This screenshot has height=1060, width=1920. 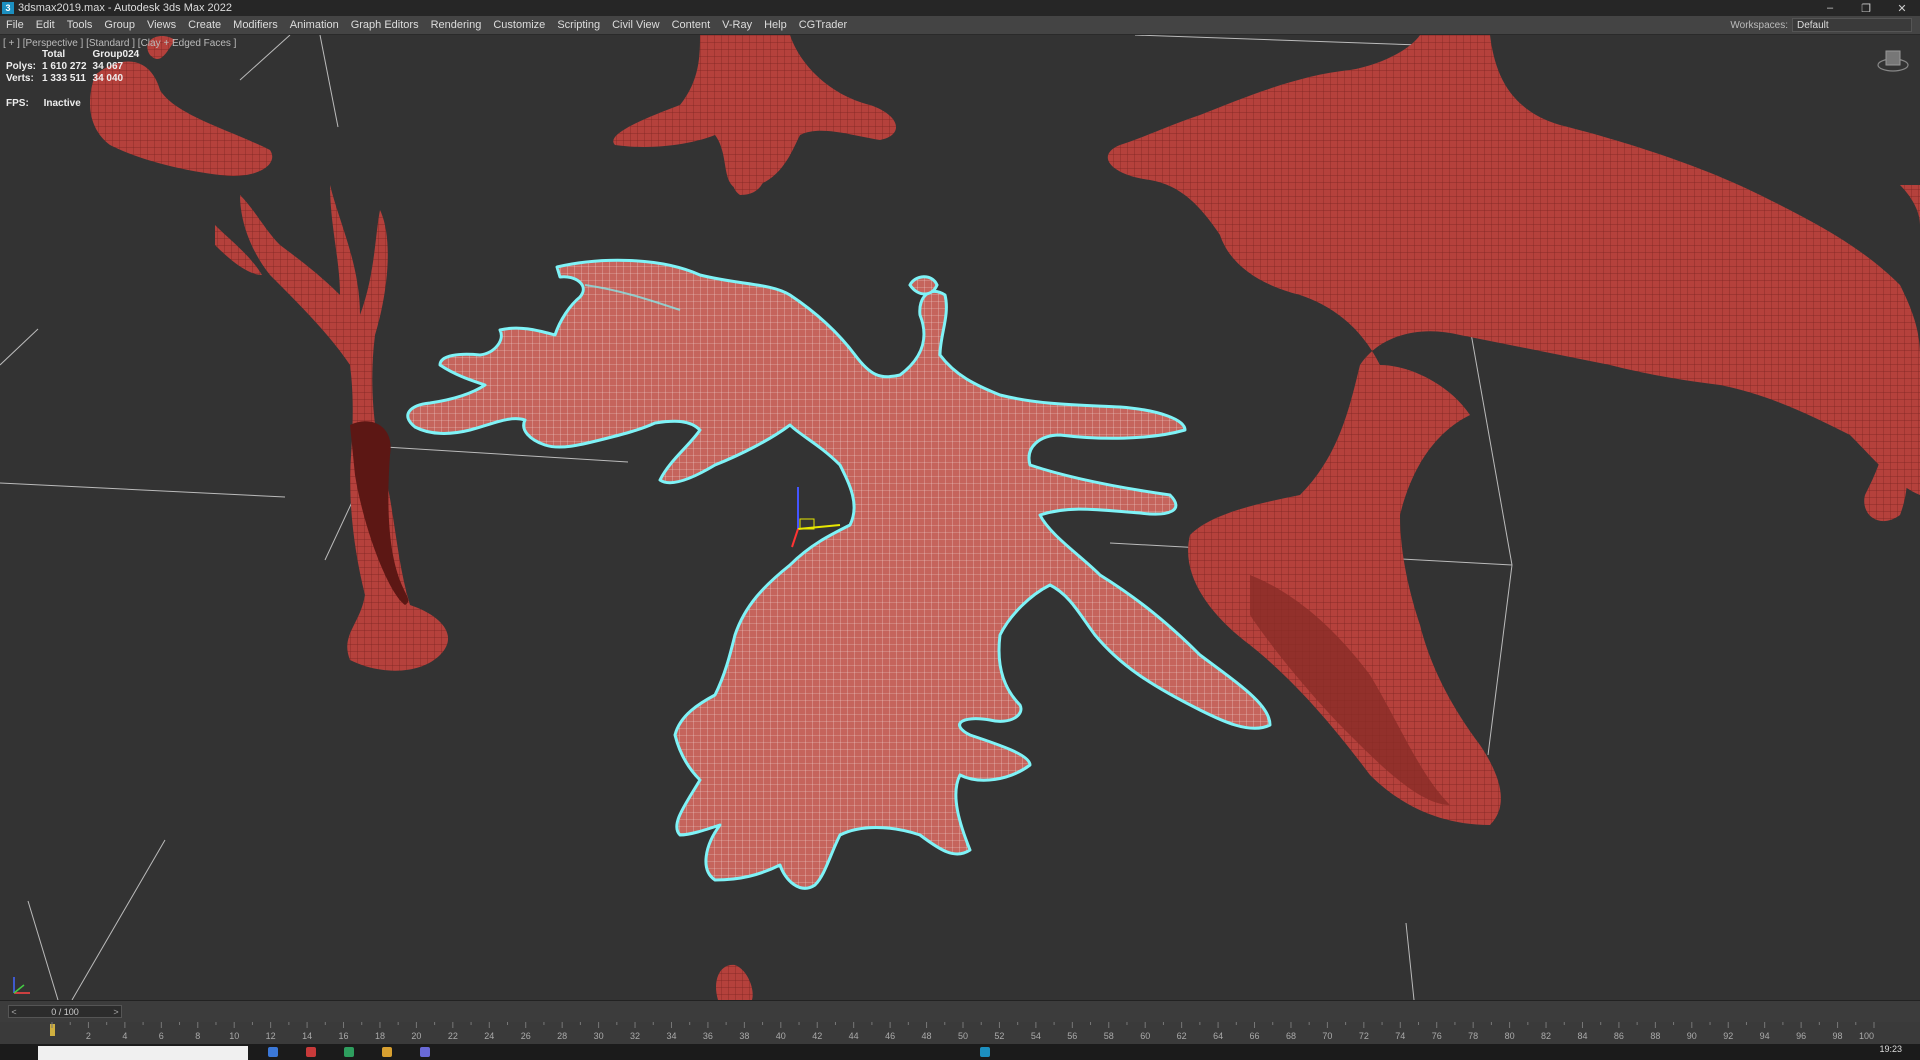 I want to click on trackbar-tick-label: 4, so click(x=124, y=1036).